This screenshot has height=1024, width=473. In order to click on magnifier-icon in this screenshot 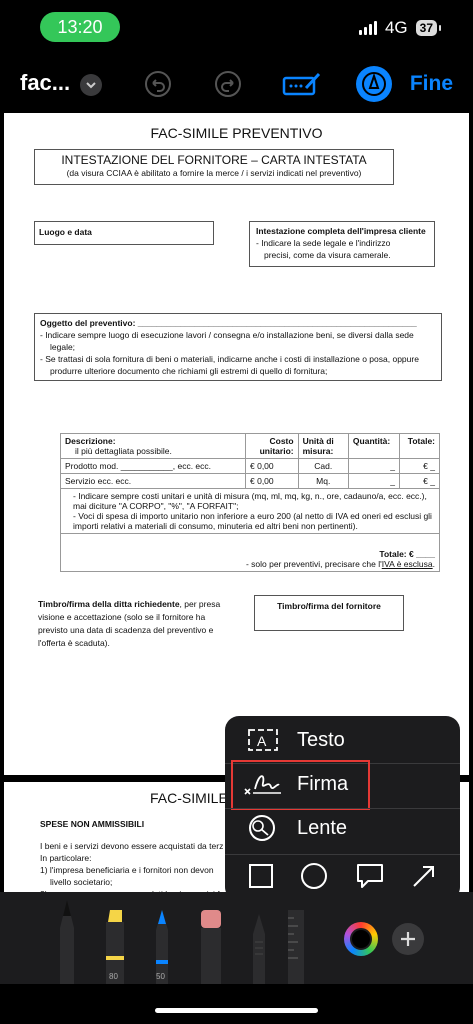, I will do `click(263, 828)`.